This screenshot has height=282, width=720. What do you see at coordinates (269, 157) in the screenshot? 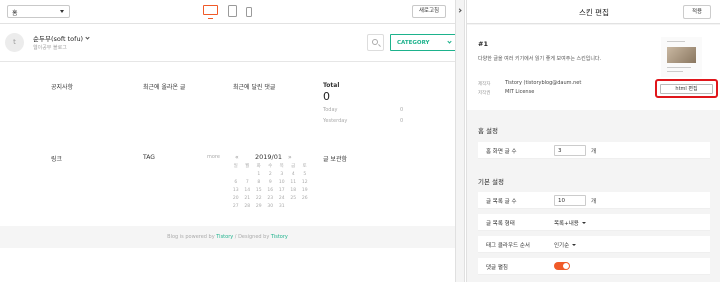
I see `calendar-title: 2019/01` at bounding box center [269, 157].